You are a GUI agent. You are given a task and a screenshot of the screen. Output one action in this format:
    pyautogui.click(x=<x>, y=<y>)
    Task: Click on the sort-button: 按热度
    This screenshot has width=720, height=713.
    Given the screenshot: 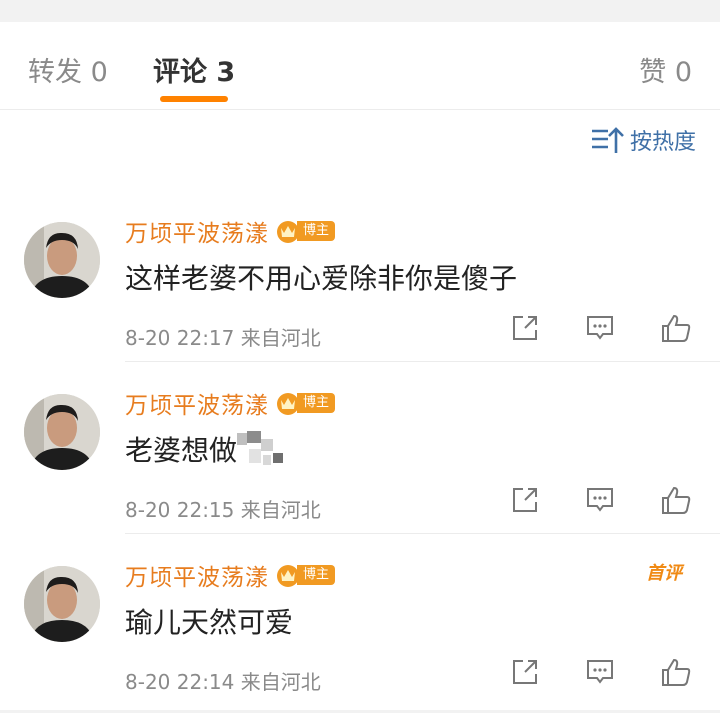 What is the action you would take?
    pyautogui.click(x=643, y=140)
    